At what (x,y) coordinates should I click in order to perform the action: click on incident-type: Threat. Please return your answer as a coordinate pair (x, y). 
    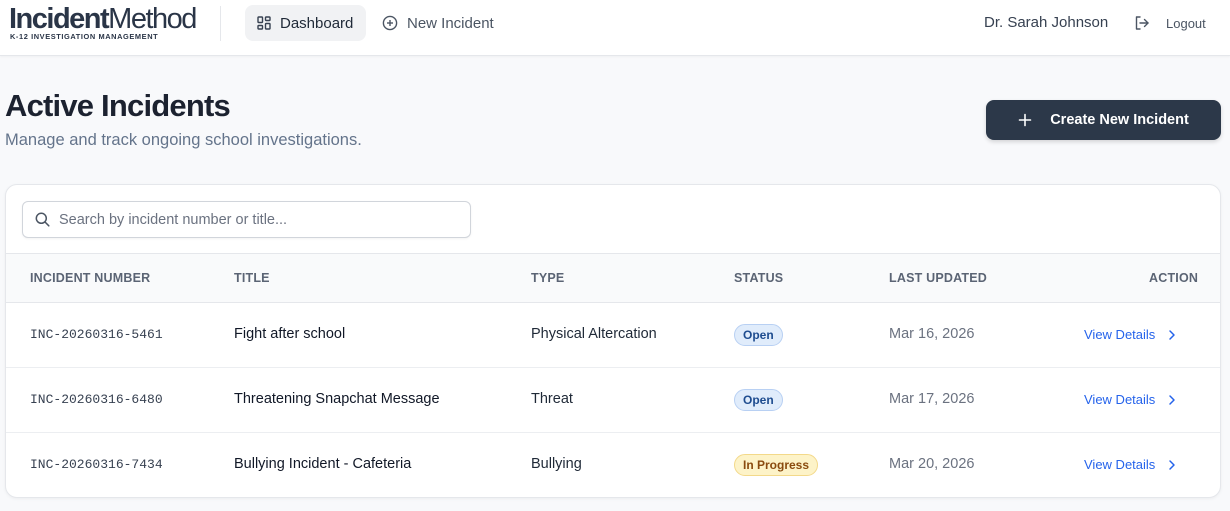
    Looking at the image, I should click on (552, 399).